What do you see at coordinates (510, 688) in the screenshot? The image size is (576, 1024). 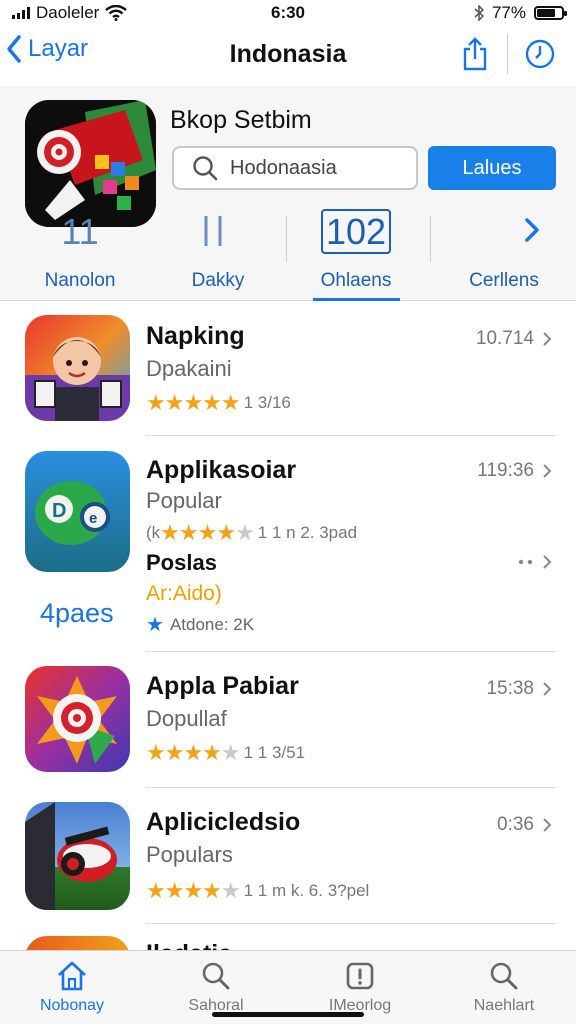 I see `app-meta: 15:38` at bounding box center [510, 688].